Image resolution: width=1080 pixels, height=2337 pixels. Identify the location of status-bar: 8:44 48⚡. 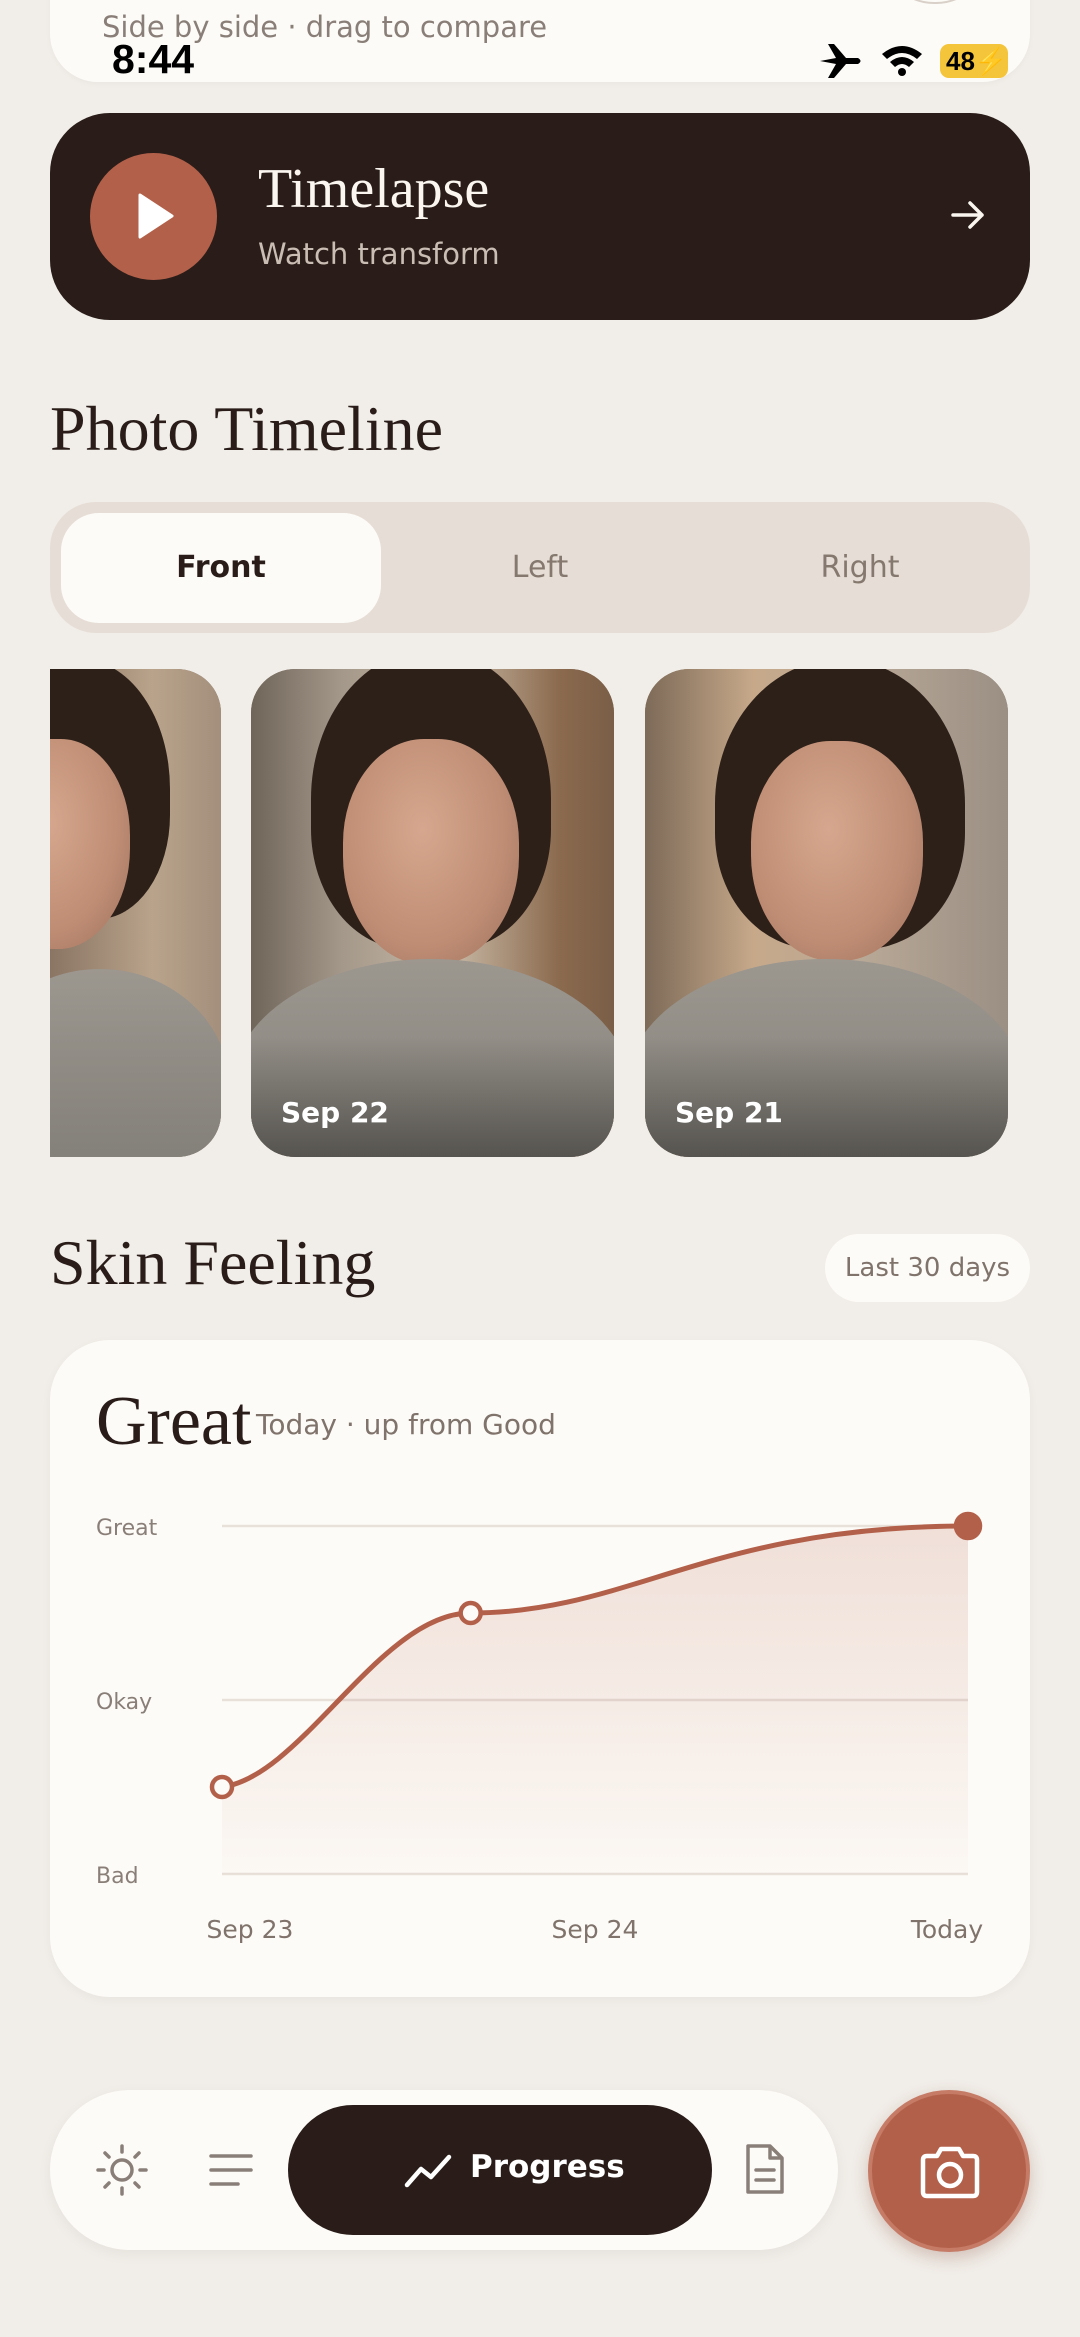
(540, 41).